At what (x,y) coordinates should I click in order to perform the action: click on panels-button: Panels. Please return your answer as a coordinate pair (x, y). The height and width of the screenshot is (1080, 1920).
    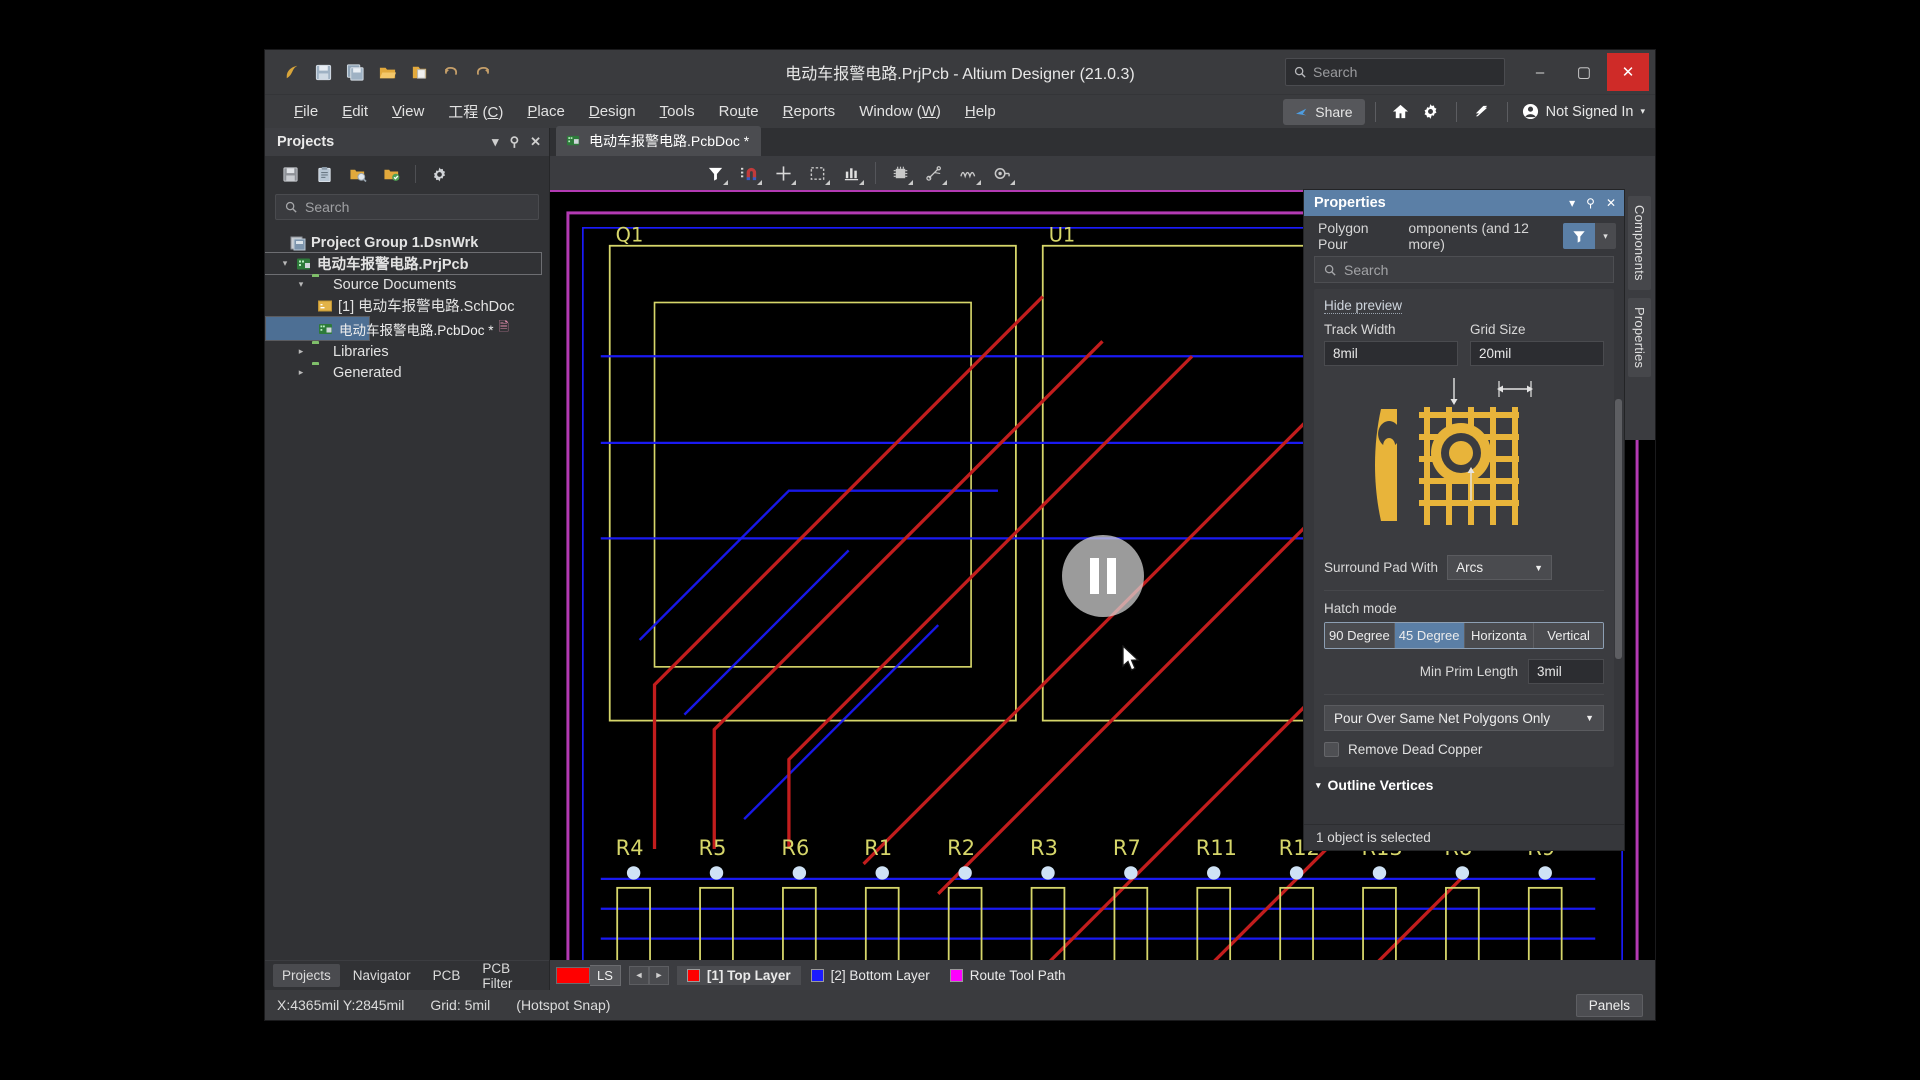
    Looking at the image, I should click on (1609, 1005).